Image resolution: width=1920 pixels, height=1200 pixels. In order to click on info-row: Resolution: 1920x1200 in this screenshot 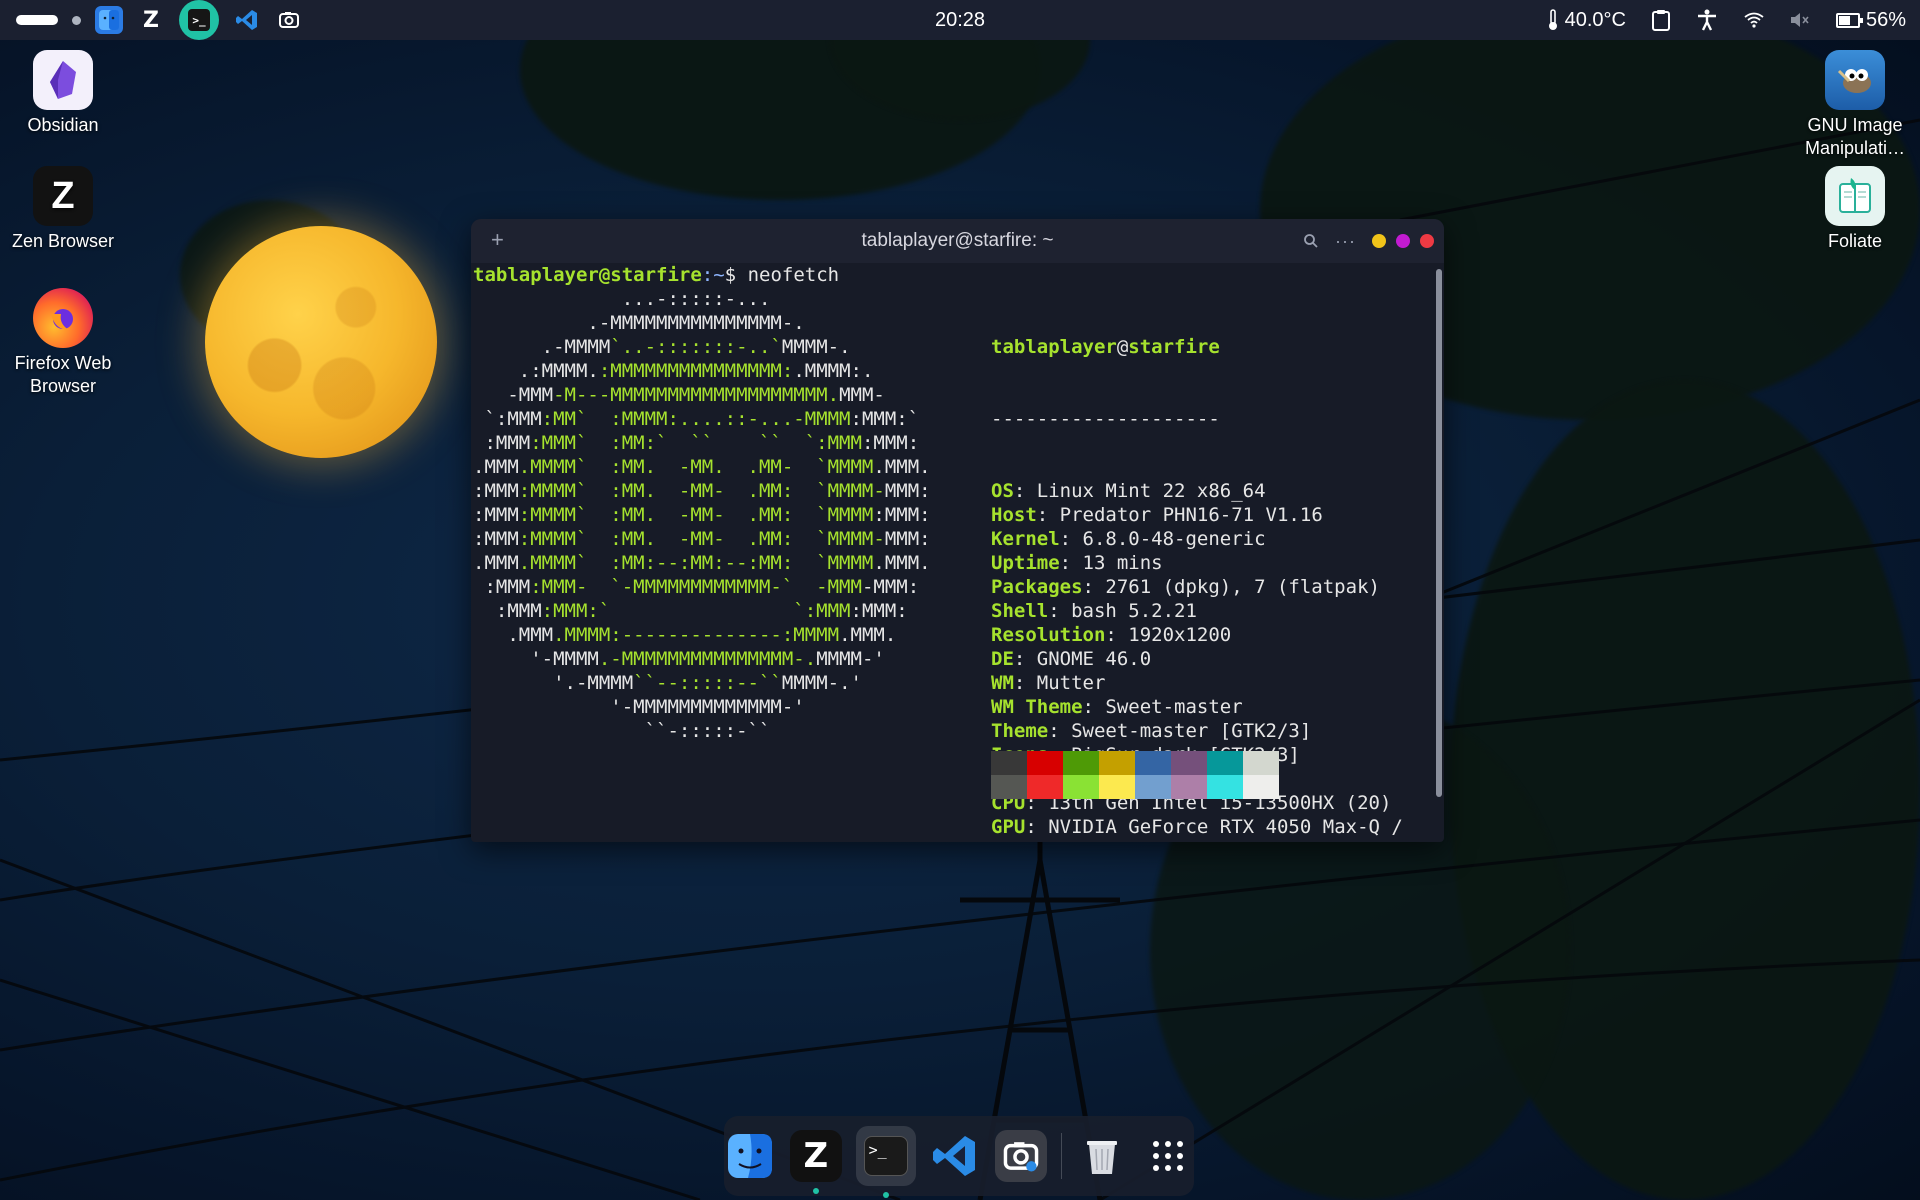, I will do `click(1111, 635)`.